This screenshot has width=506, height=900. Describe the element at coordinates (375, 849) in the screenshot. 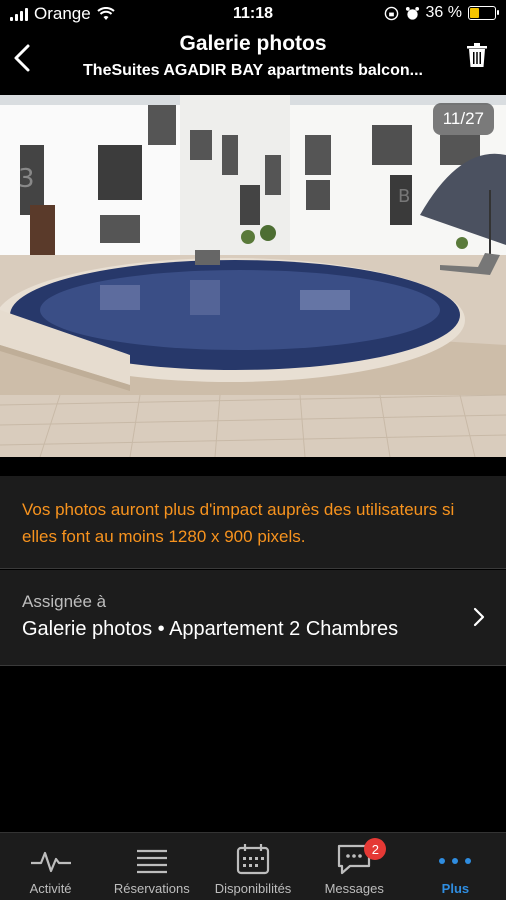

I see `messages-badge: 2` at that location.